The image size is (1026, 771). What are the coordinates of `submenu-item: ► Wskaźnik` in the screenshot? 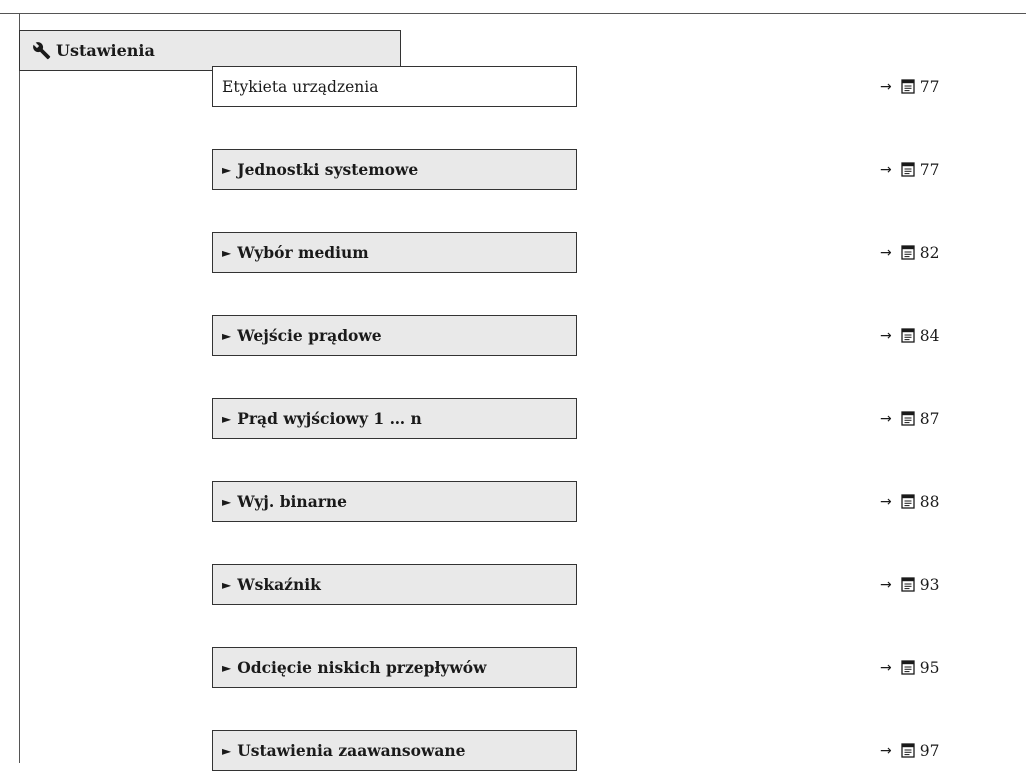 It's located at (394, 584).